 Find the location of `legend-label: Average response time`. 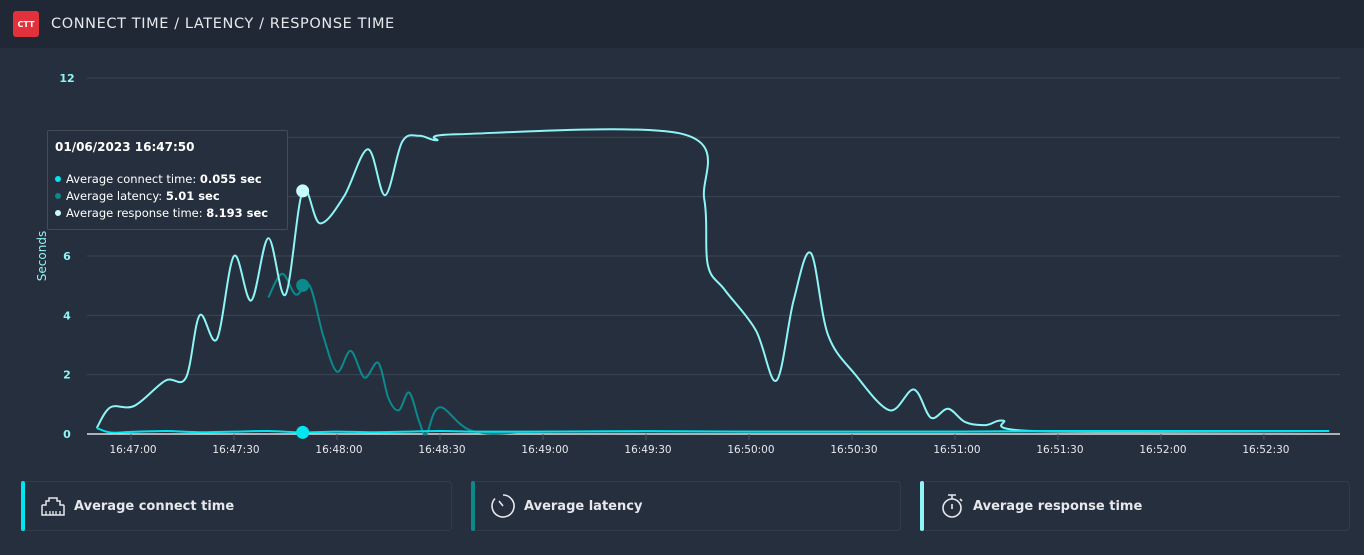

legend-label: Average response time is located at coordinates (1058, 506).